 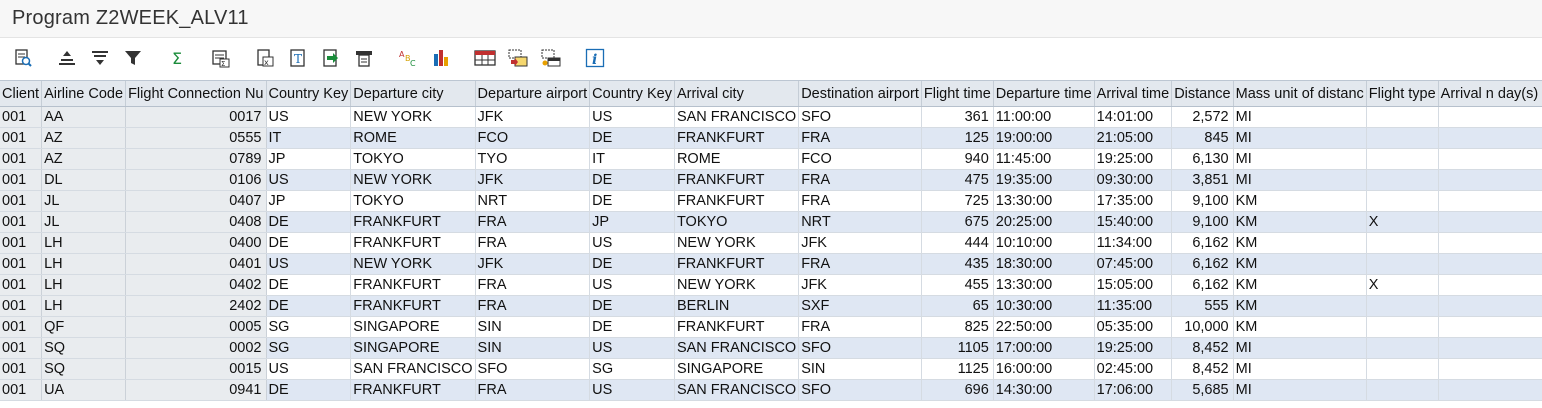 What do you see at coordinates (860, 159) in the screenshot?
I see `table-cell: FCO` at bounding box center [860, 159].